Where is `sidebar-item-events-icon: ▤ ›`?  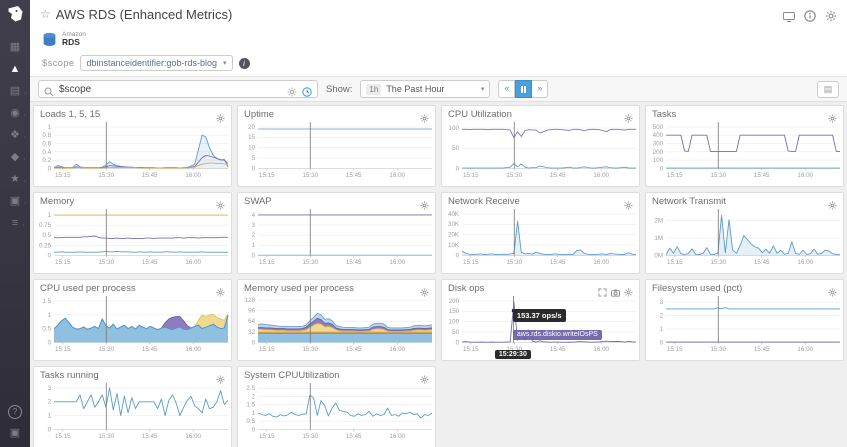
sidebar-item-events-icon: ▤ › is located at coordinates (18, 92).